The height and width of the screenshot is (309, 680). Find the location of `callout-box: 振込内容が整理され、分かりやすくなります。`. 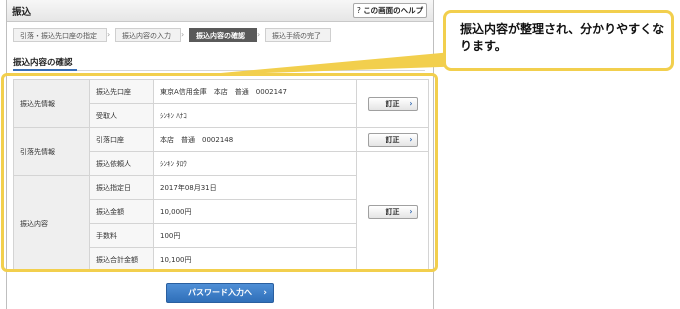

callout-box: 振込内容が整理され、分かりやすくなります。 is located at coordinates (558, 40).